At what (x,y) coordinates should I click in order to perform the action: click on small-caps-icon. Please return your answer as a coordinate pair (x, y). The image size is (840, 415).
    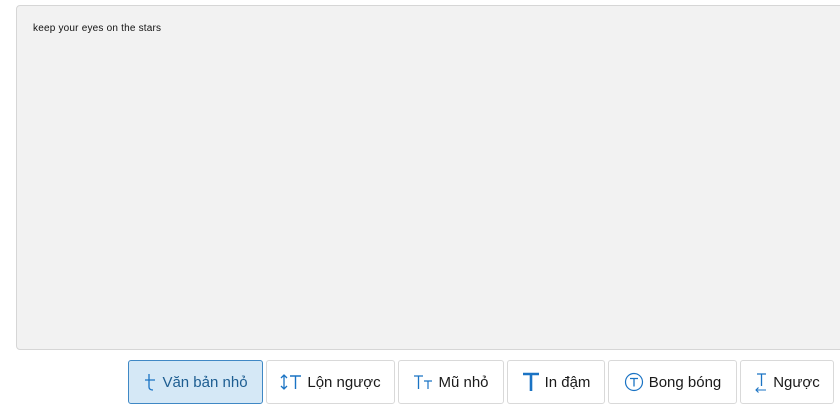
    Looking at the image, I should click on (423, 382).